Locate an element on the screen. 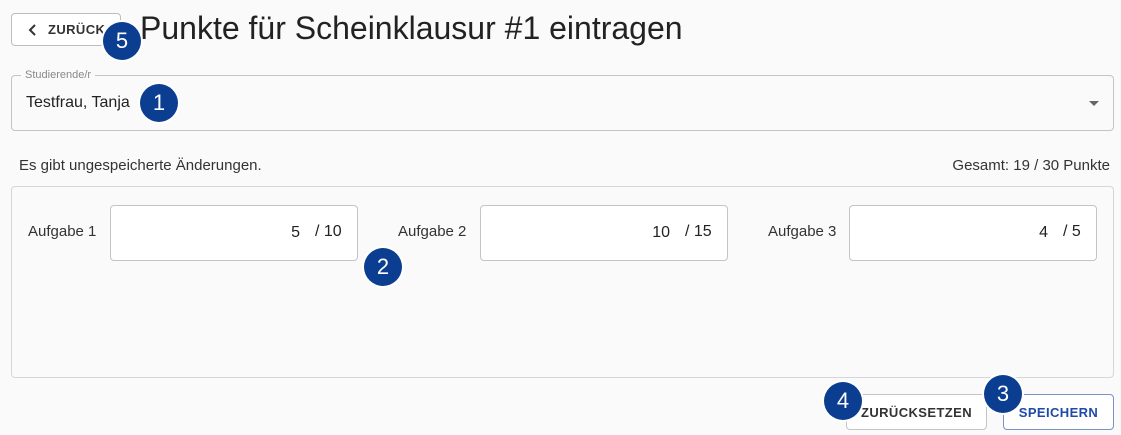 The height and width of the screenshot is (435, 1121). student-select-label: Studierende/r is located at coordinates (58, 75).